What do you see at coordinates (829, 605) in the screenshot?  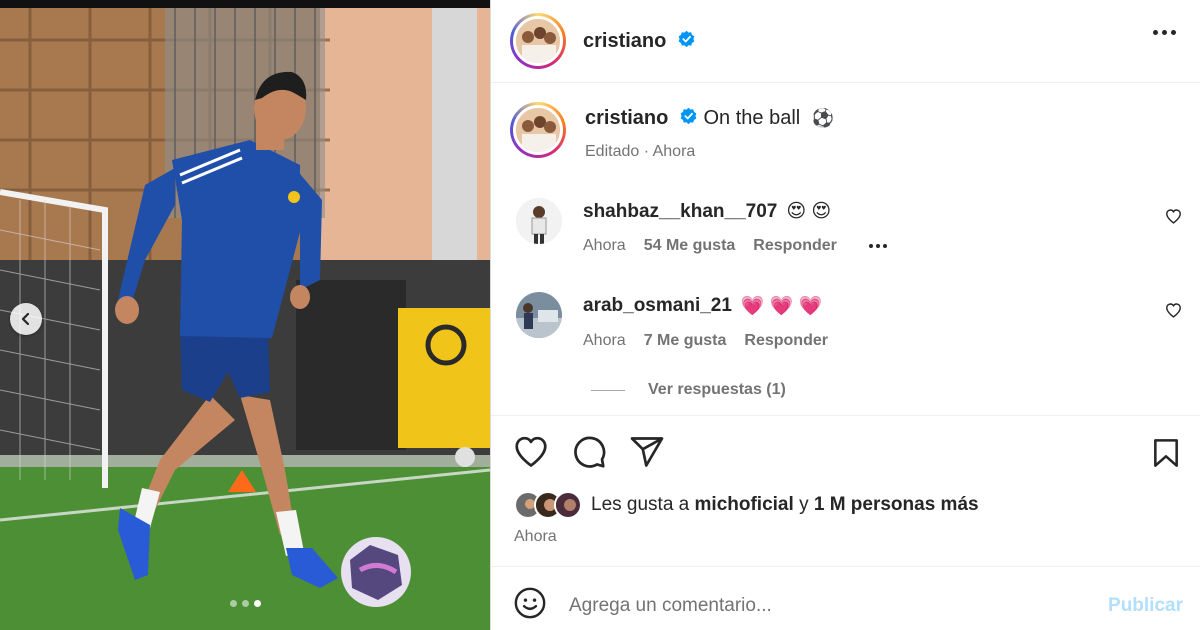 I see `comment-input` at bounding box center [829, 605].